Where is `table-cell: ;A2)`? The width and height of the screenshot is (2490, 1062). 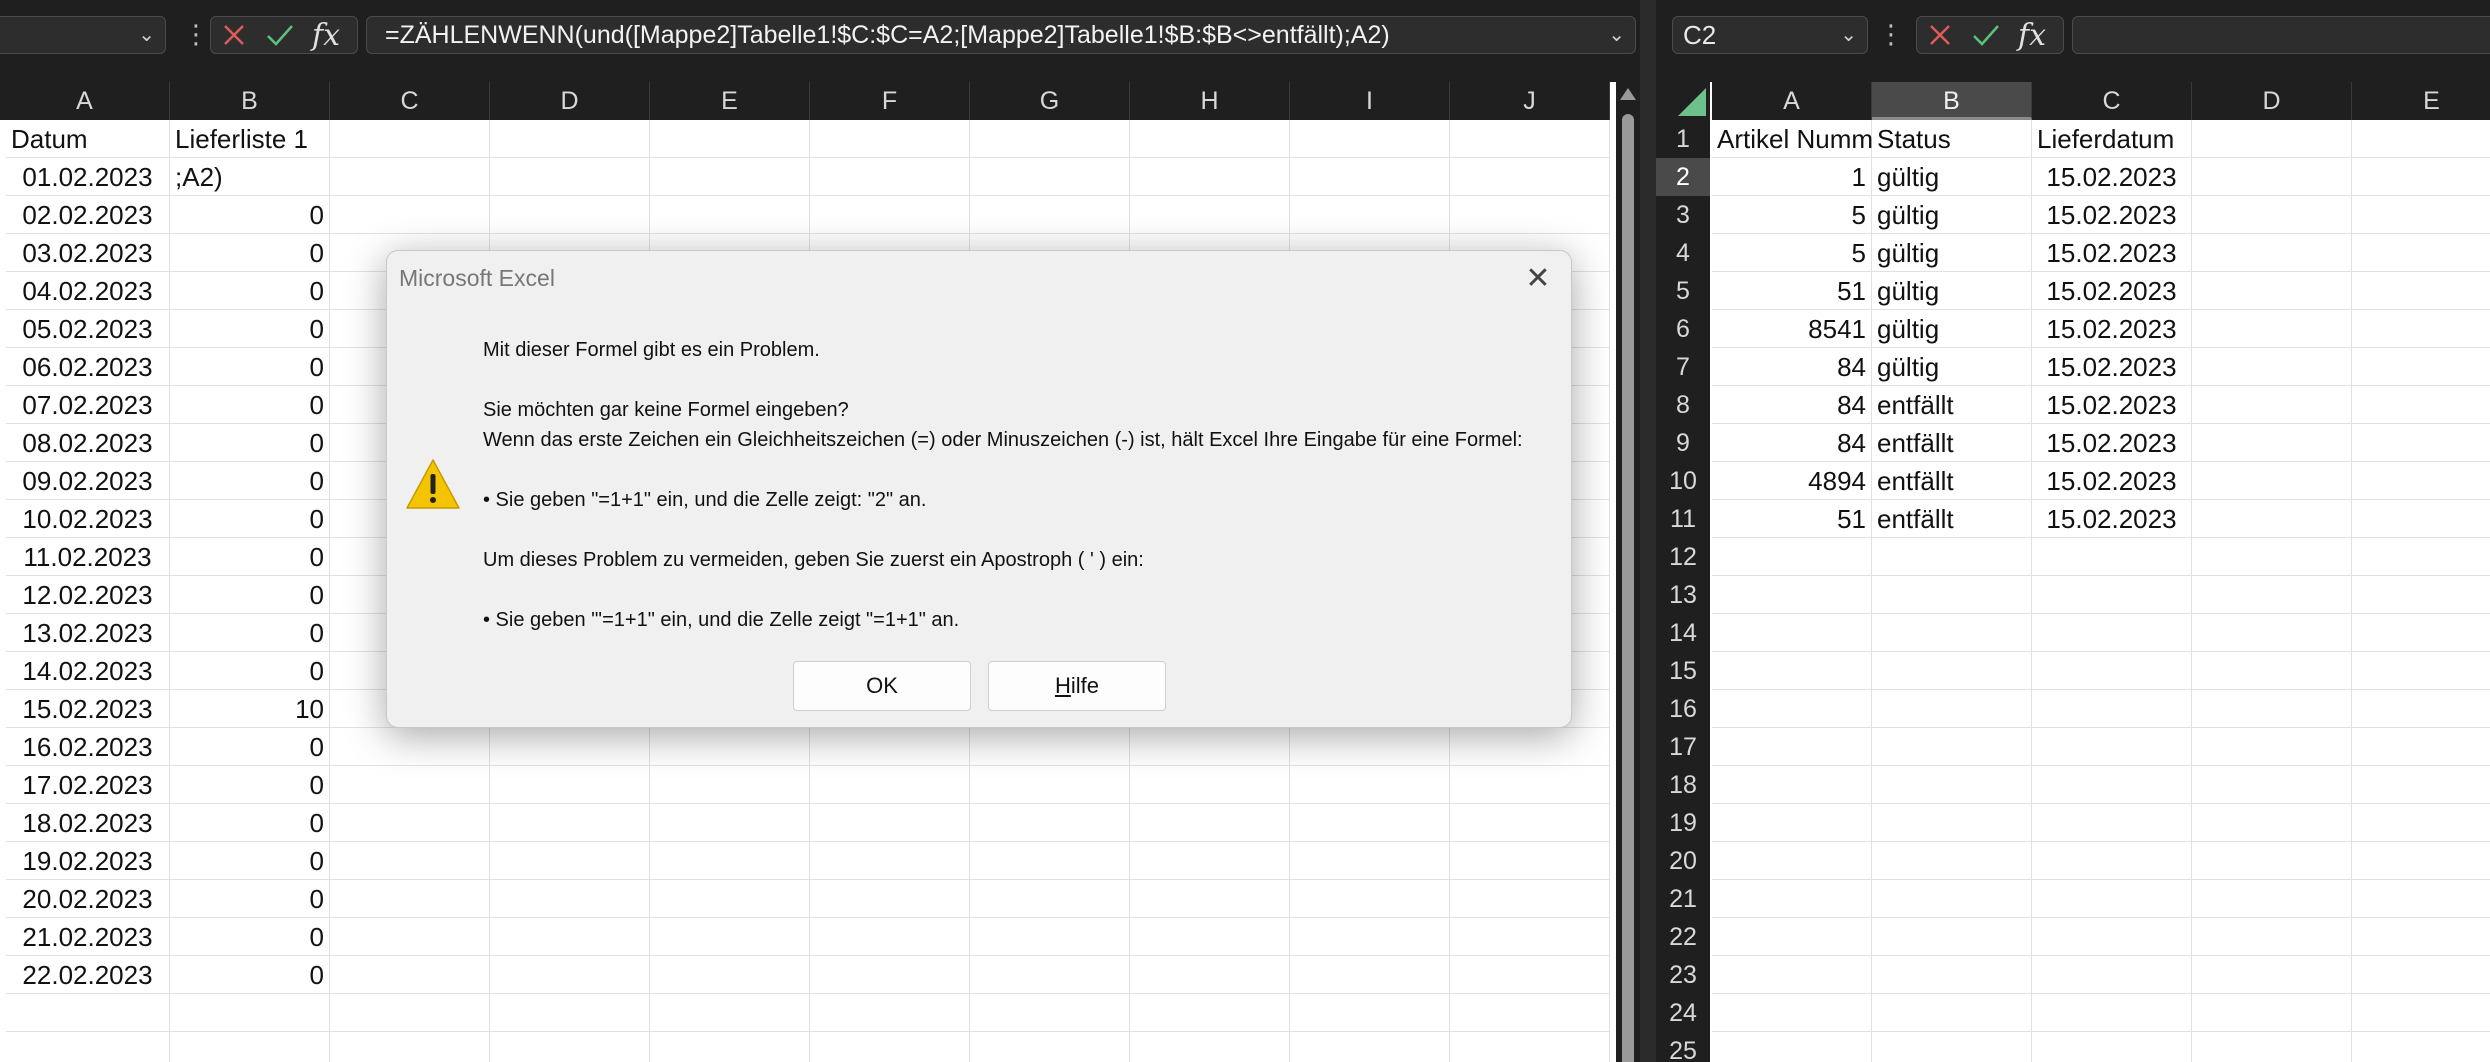
table-cell: ;A2) is located at coordinates (250, 177).